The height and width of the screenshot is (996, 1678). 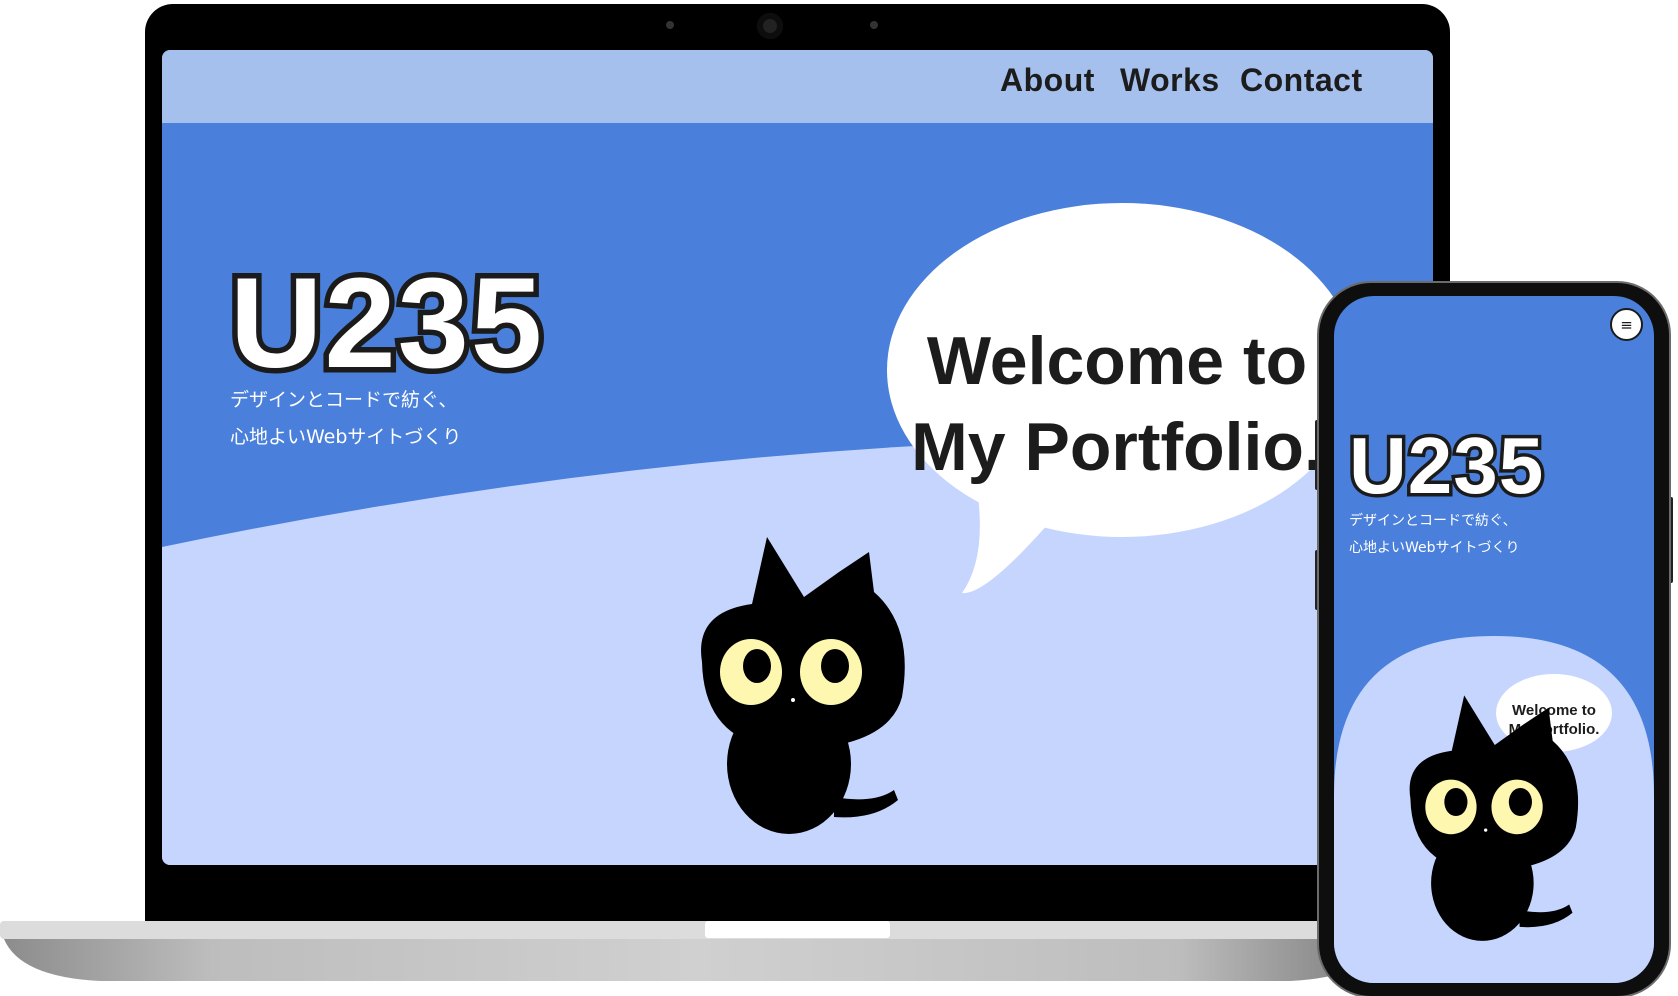 What do you see at coordinates (695, 951) in the screenshot?
I see `laptop-base` at bounding box center [695, 951].